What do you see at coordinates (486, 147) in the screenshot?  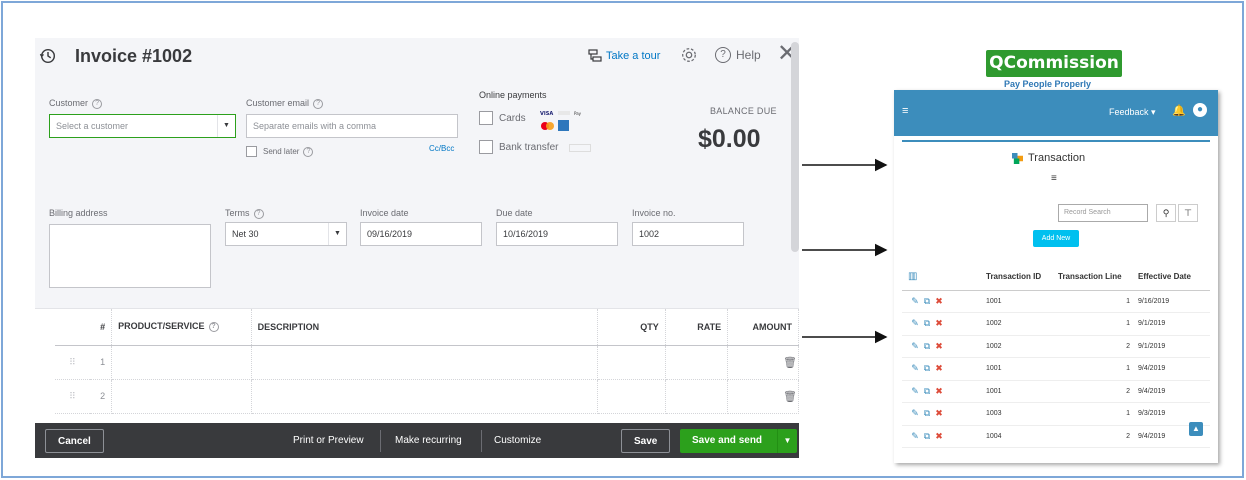 I see `bank-transfer-checkbox` at bounding box center [486, 147].